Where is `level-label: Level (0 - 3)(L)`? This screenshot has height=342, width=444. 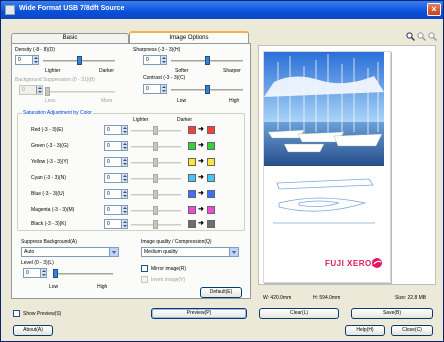 level-label: Level (0 - 3)(L) is located at coordinates (37, 263).